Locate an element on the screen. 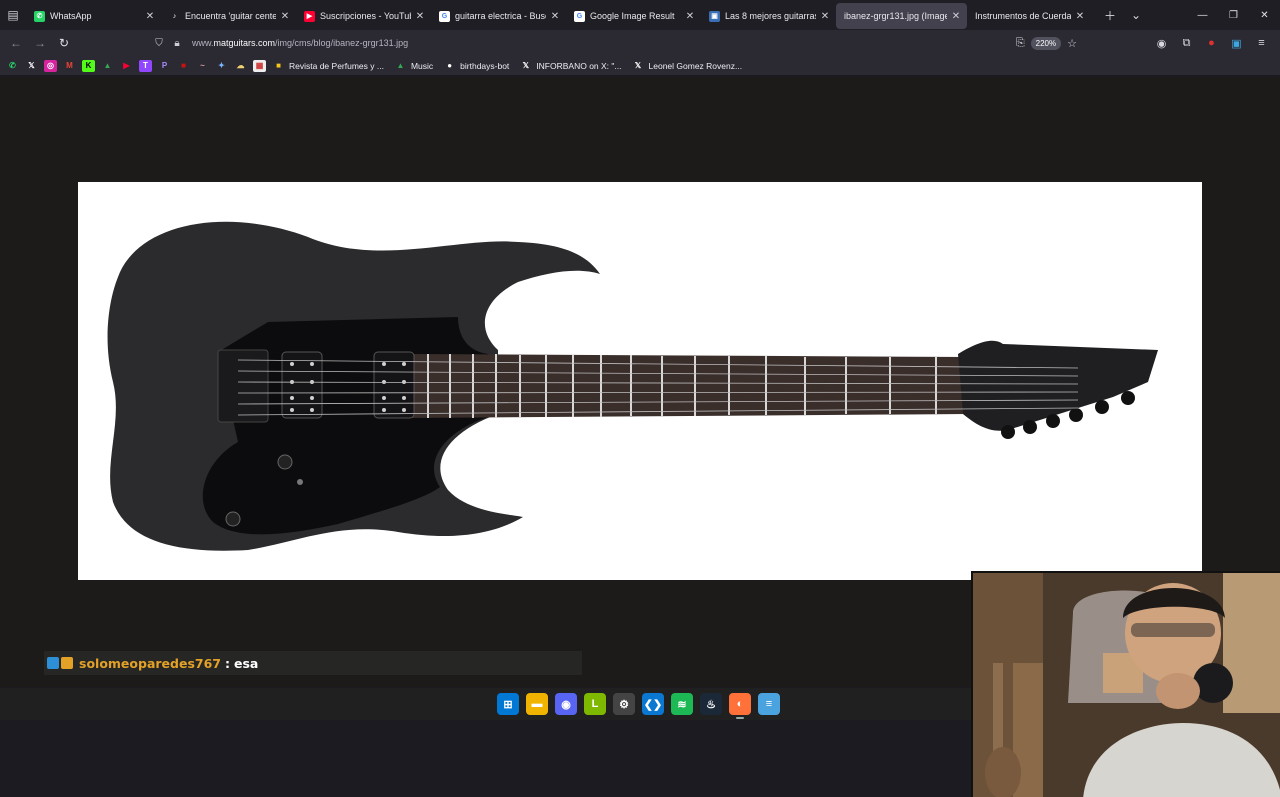  tab-title: guitarra electrica - Buscar c is located at coordinates (500, 16).